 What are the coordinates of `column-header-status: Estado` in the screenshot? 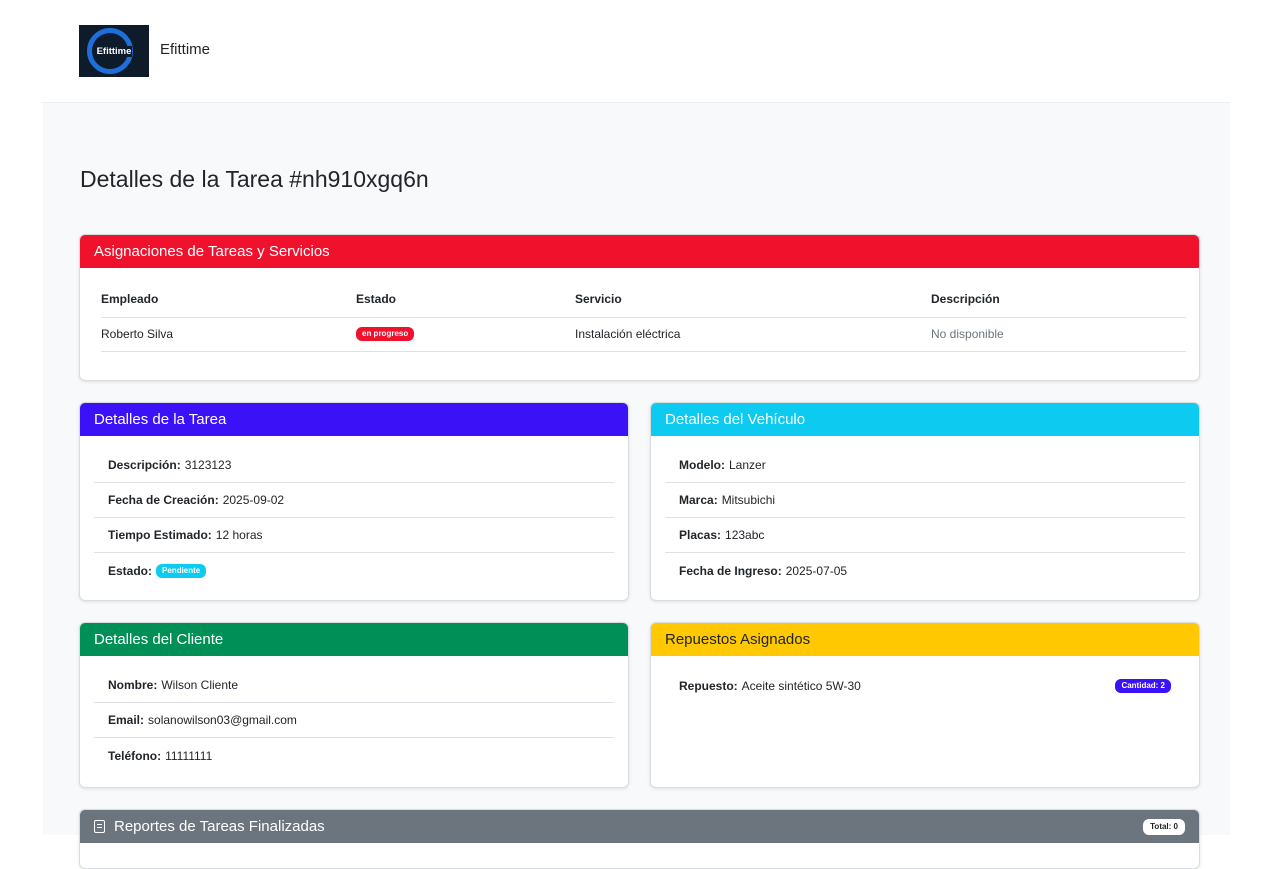 It's located at (465, 300).